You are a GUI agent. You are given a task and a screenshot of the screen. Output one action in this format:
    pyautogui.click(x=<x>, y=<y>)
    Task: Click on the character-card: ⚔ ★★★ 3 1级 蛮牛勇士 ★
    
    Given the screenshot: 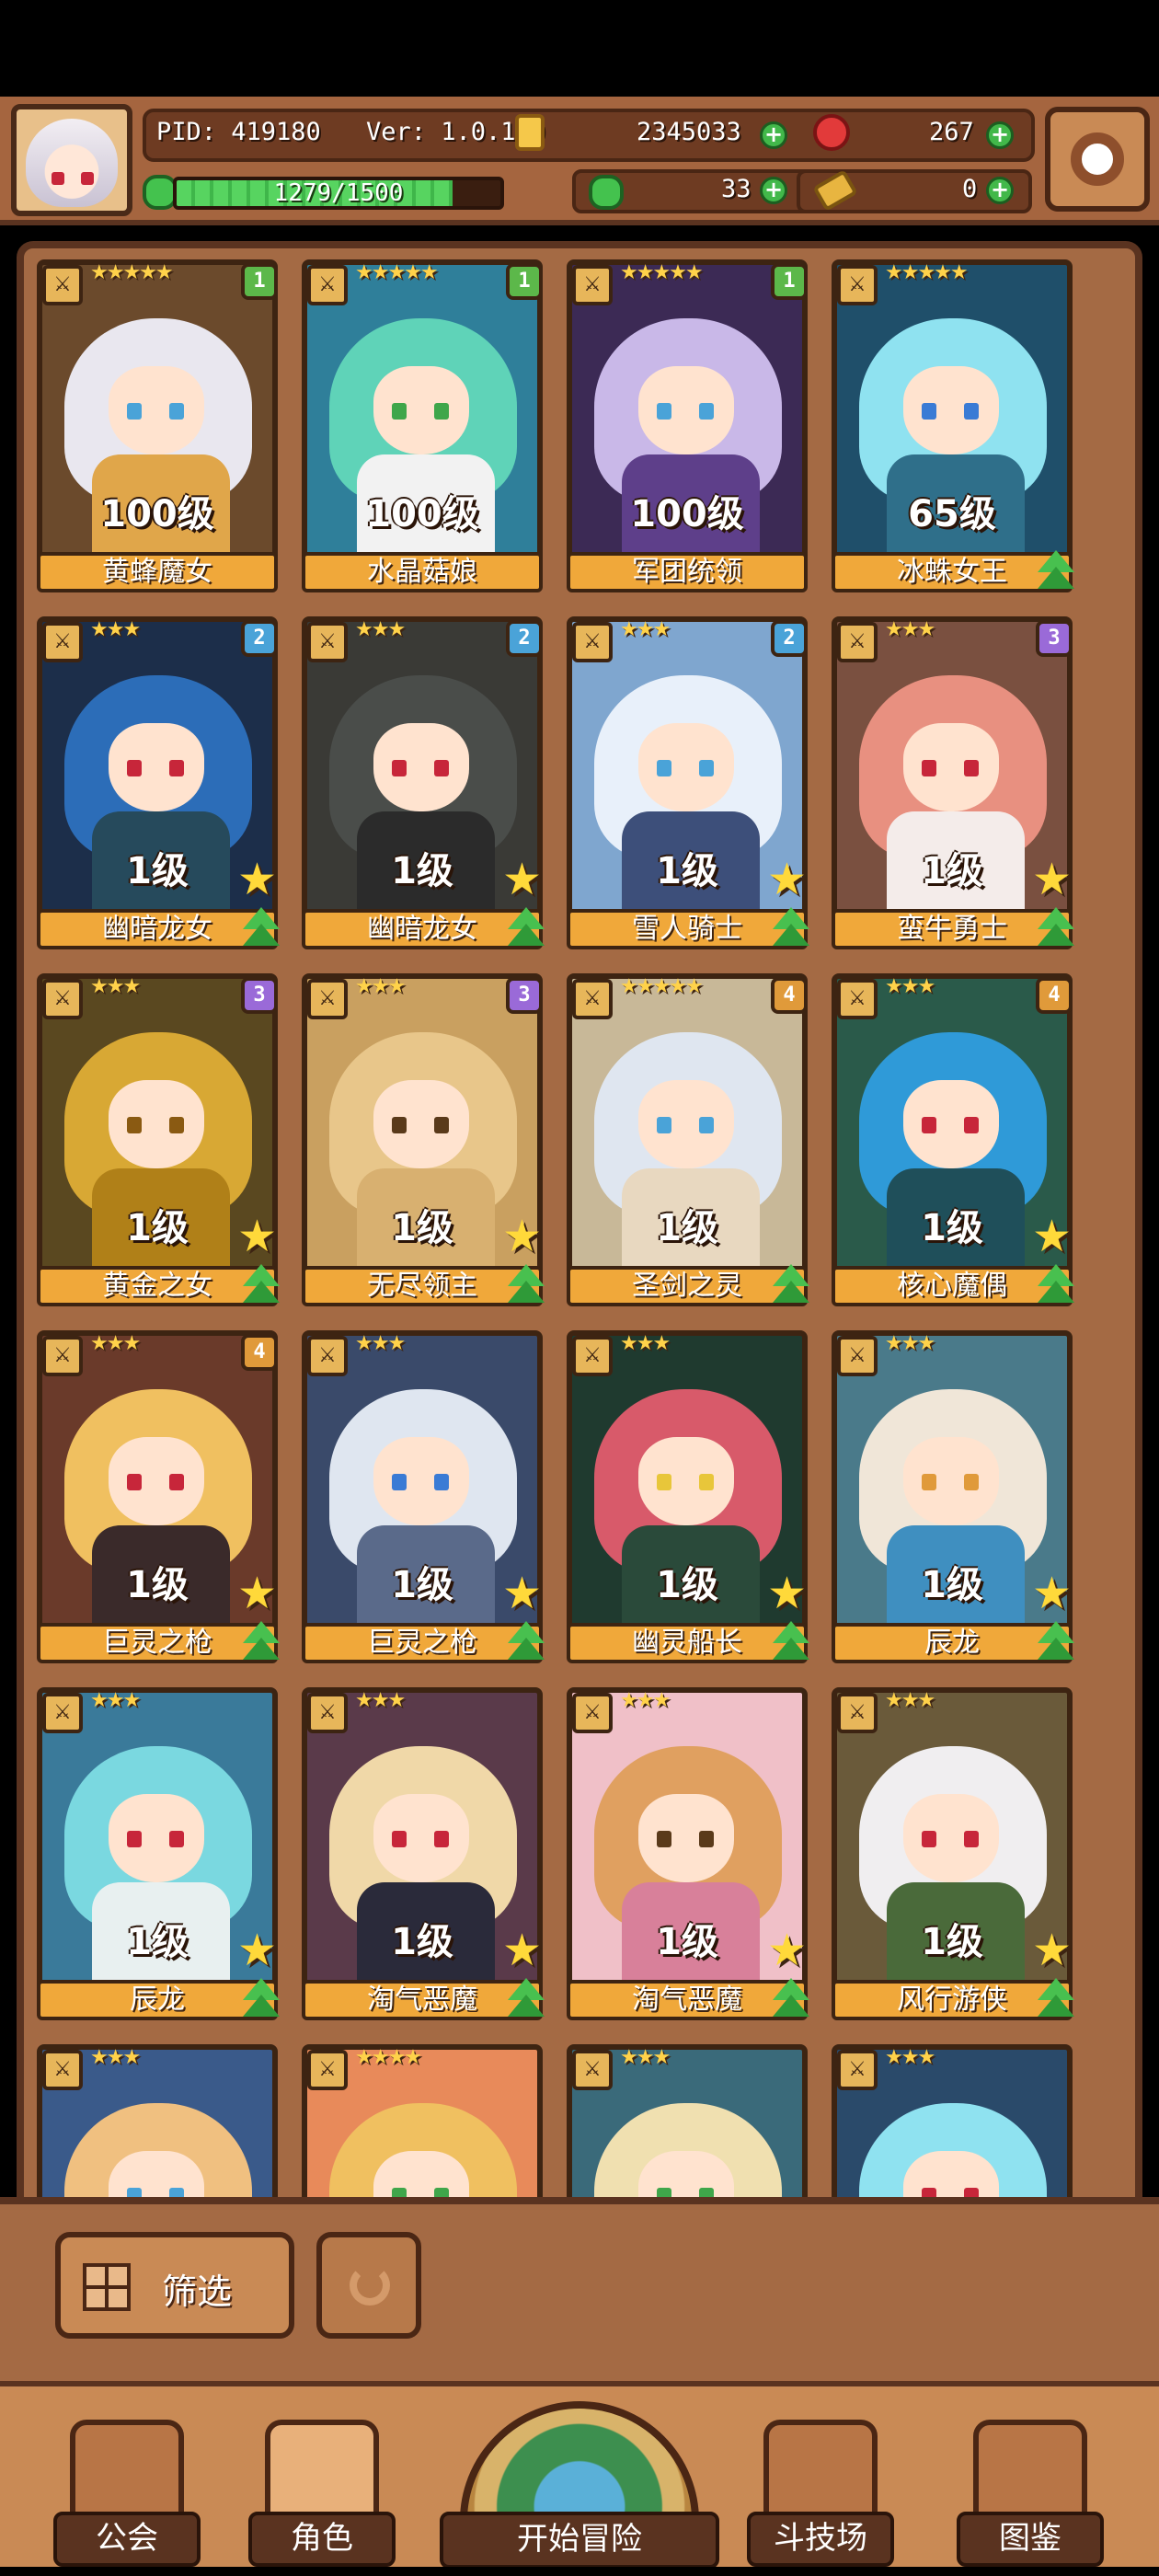 What is the action you would take?
    pyautogui.click(x=956, y=786)
    